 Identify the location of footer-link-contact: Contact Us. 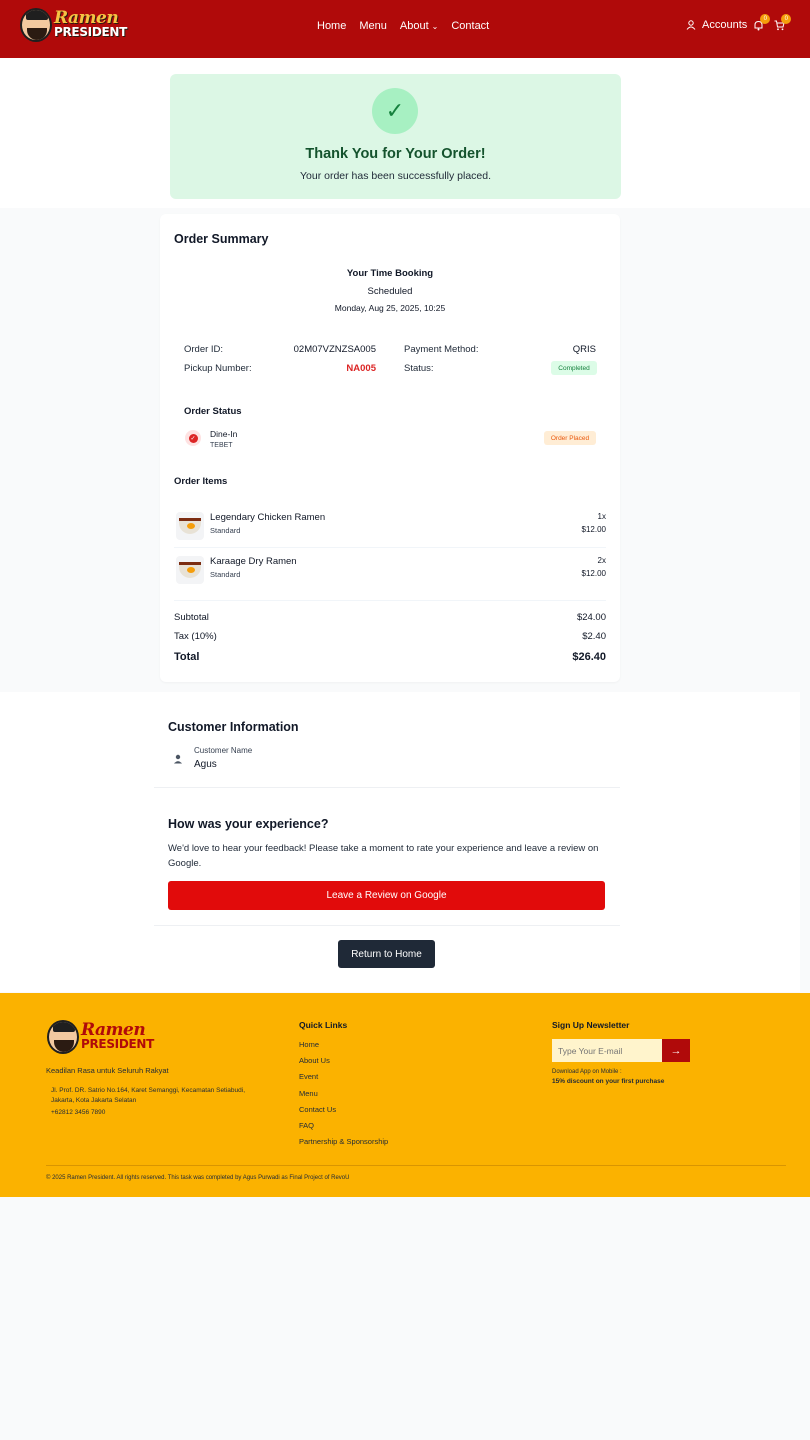
(343, 1113).